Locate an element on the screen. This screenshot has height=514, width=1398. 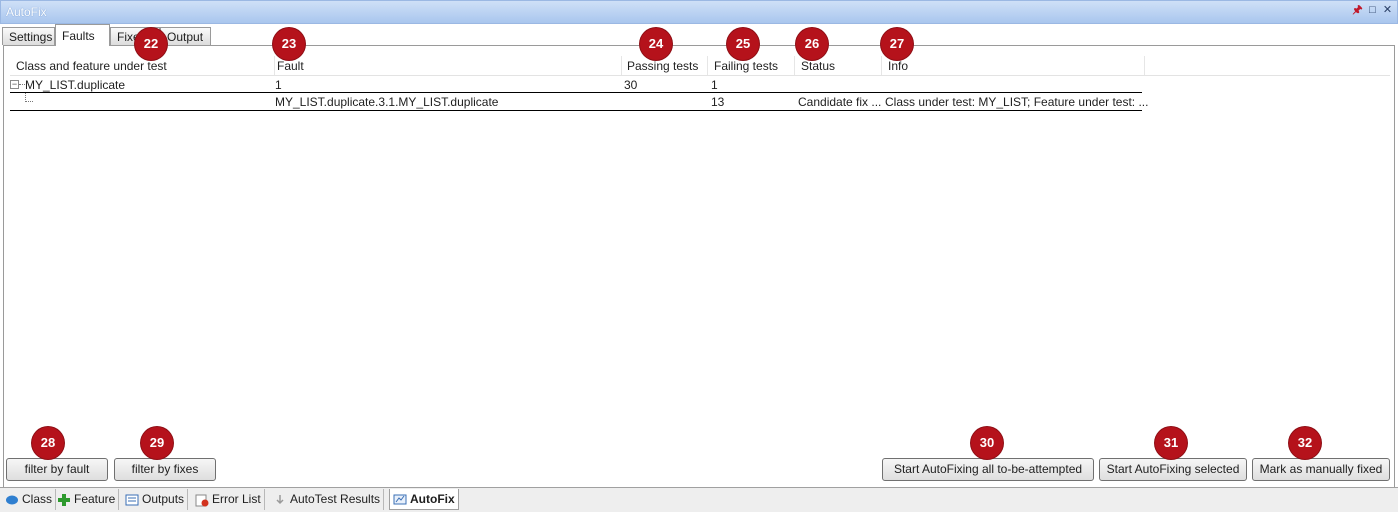
table-row: − MY_LIST.duplicate 1 30 1 is located at coordinates (576, 84).